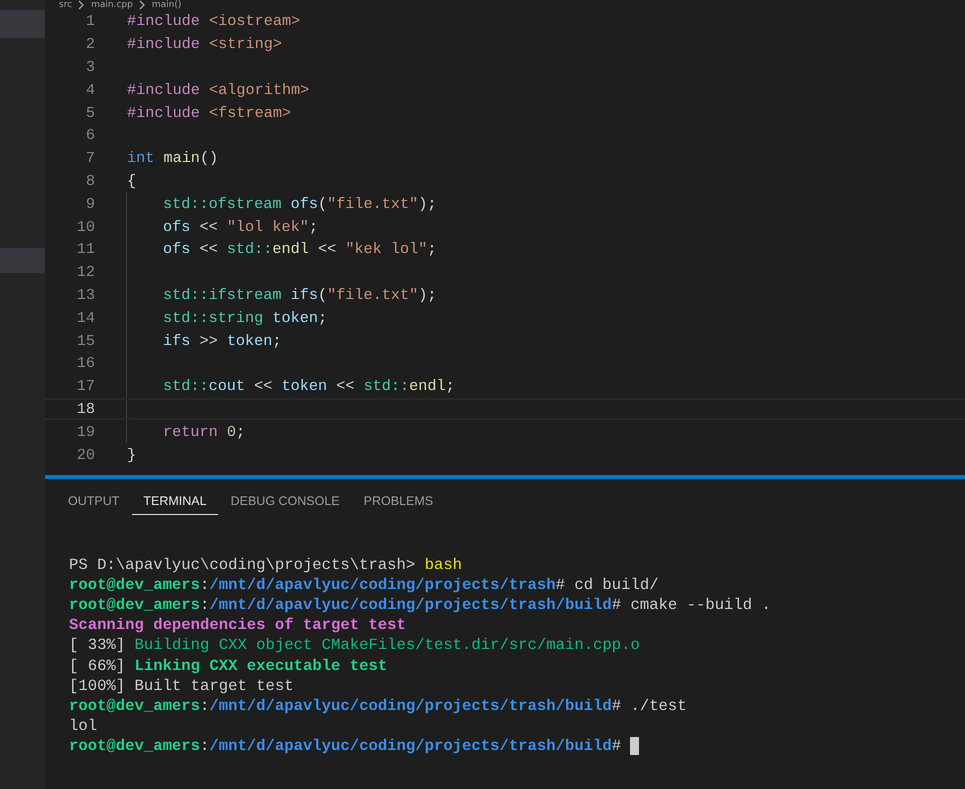  I want to click on code-line: std::cout << token << std::endl;, so click(309, 386).